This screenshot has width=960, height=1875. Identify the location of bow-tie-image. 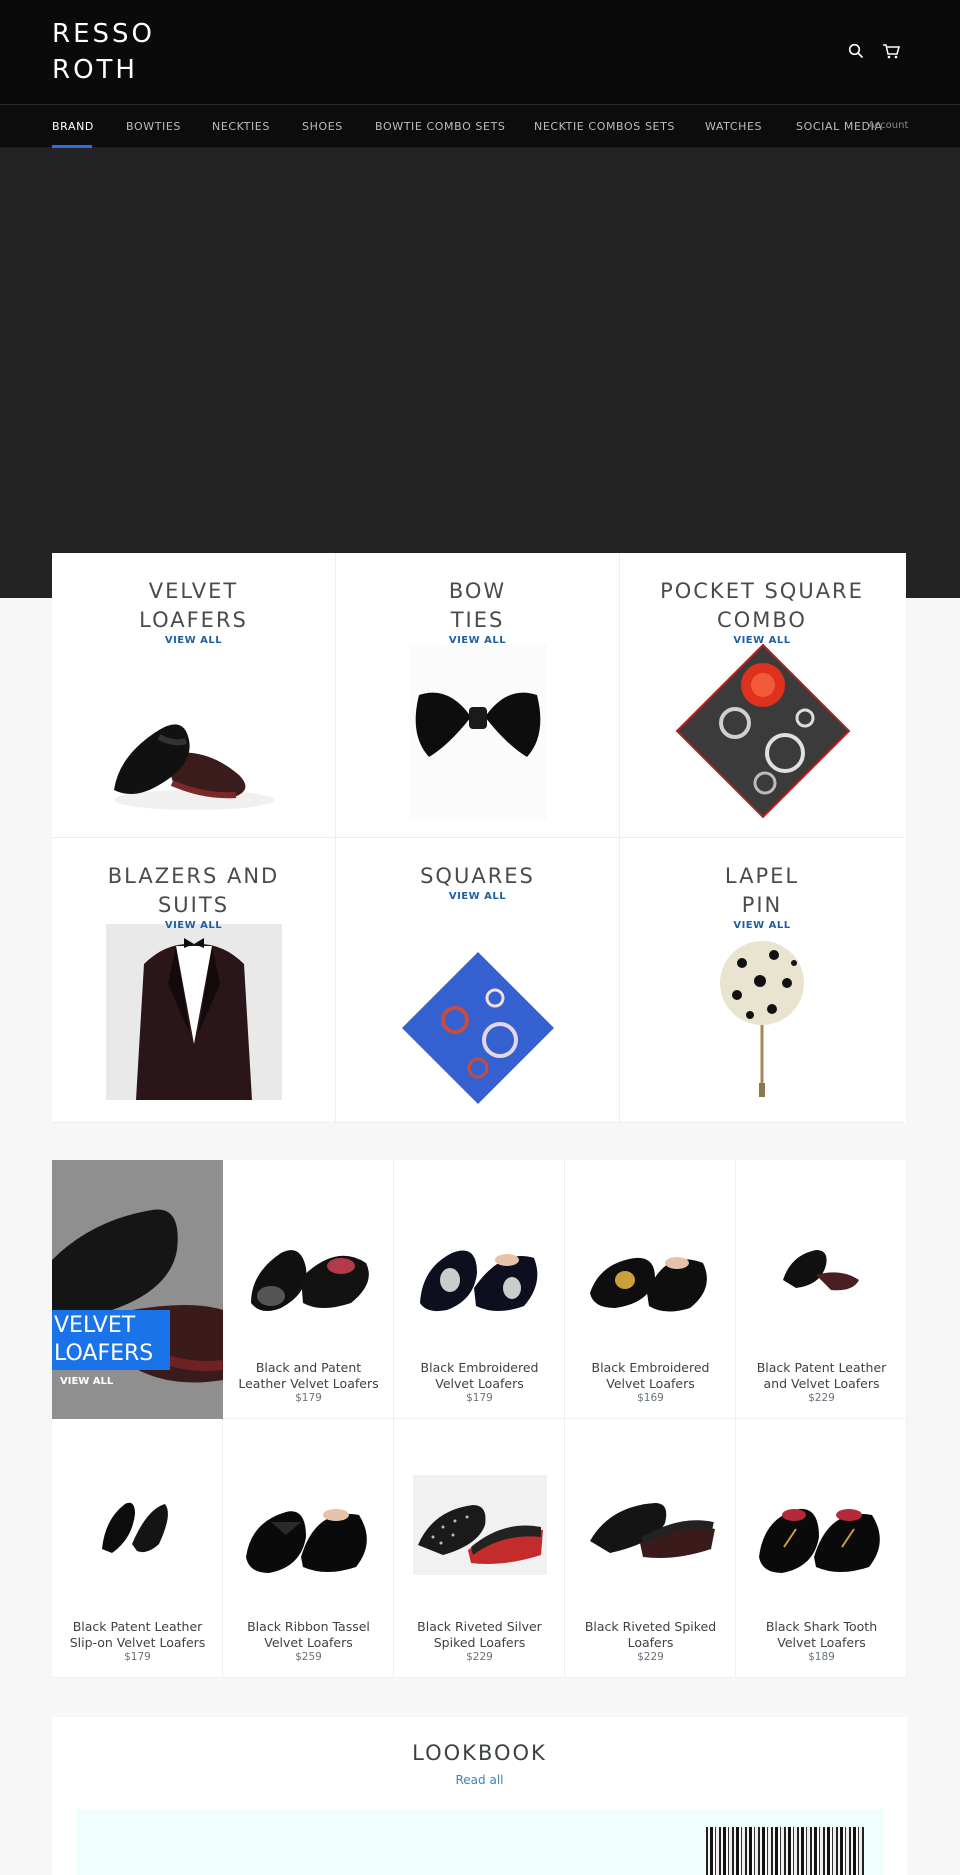
(478, 732).